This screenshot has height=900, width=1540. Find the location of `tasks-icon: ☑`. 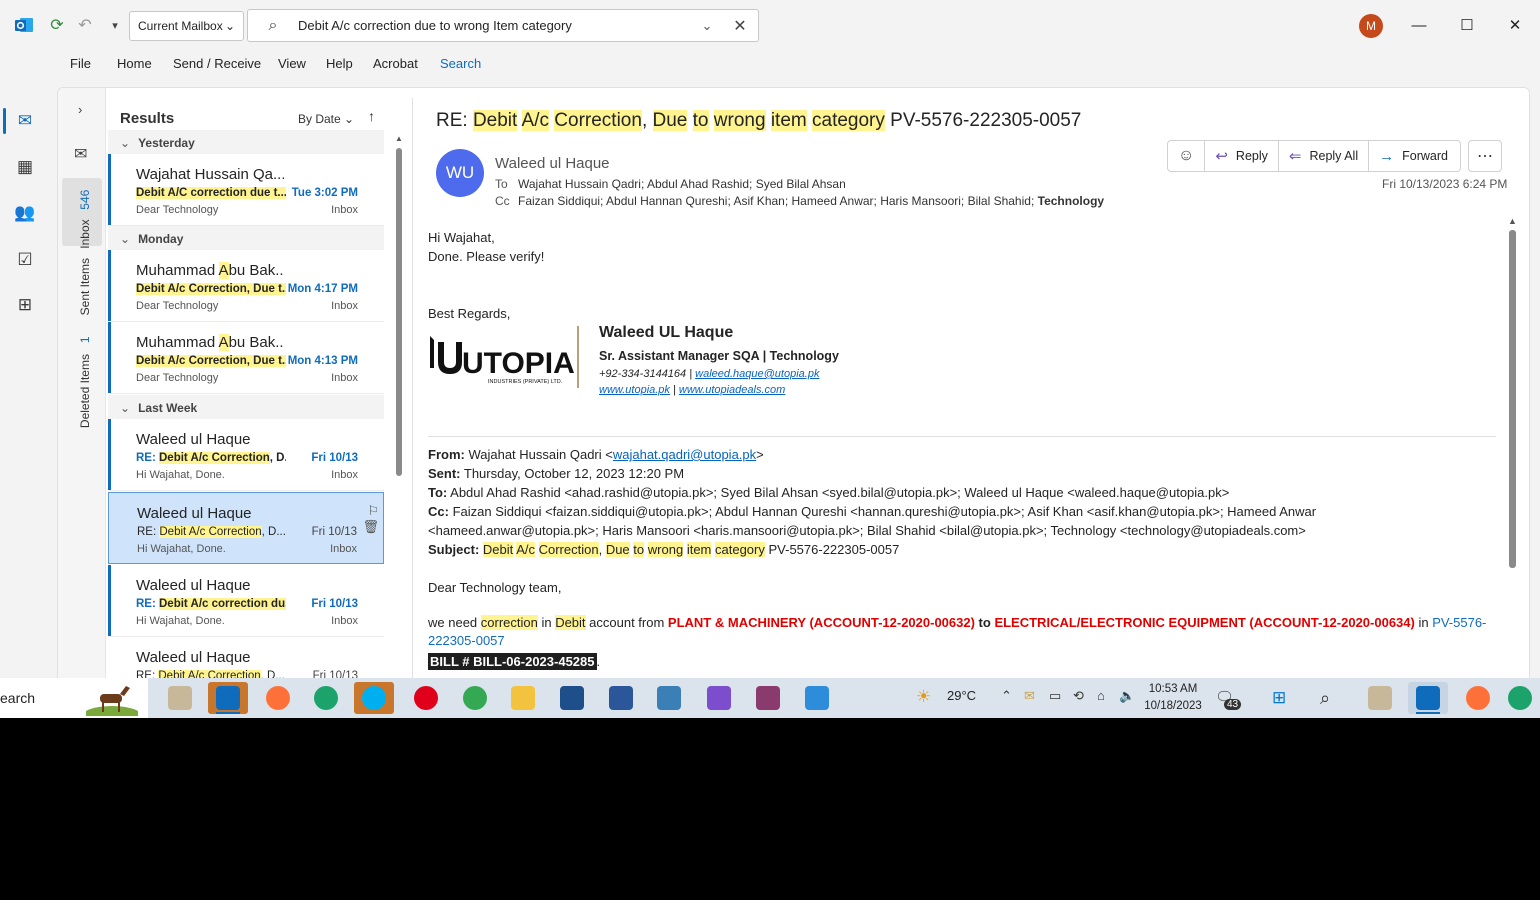

tasks-icon: ☑ is located at coordinates (25, 260).